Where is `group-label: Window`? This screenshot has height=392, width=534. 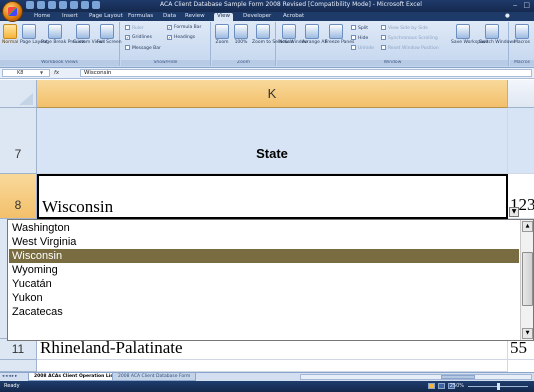 group-label: Window is located at coordinates (392, 63).